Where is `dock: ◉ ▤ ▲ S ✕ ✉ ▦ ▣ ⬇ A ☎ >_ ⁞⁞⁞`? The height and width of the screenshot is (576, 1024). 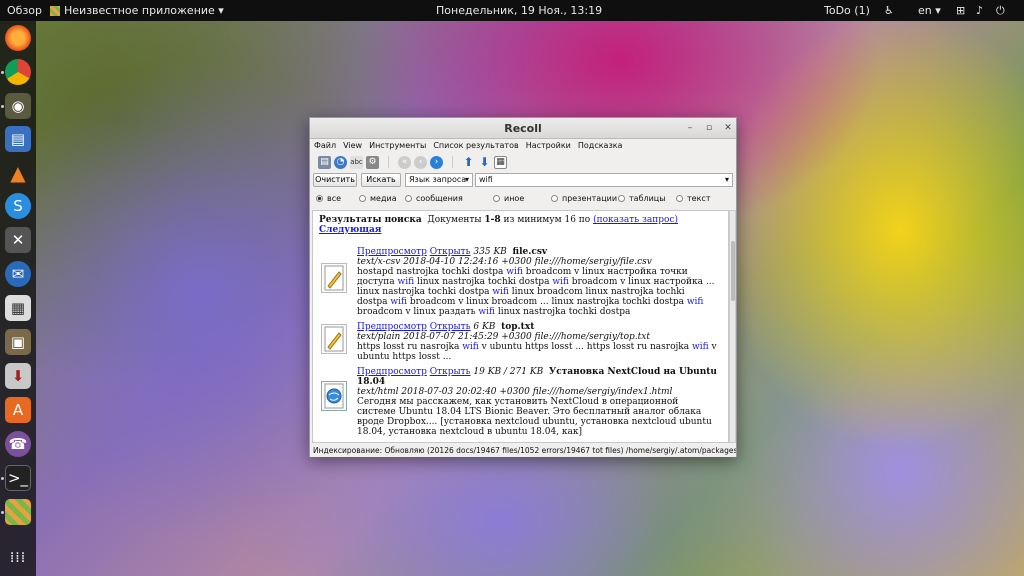 dock: ◉ ▤ ▲ S ✕ ✉ ▦ ▣ ⬇ A ☎ >_ ⁞⁞⁞ is located at coordinates (18, 298).